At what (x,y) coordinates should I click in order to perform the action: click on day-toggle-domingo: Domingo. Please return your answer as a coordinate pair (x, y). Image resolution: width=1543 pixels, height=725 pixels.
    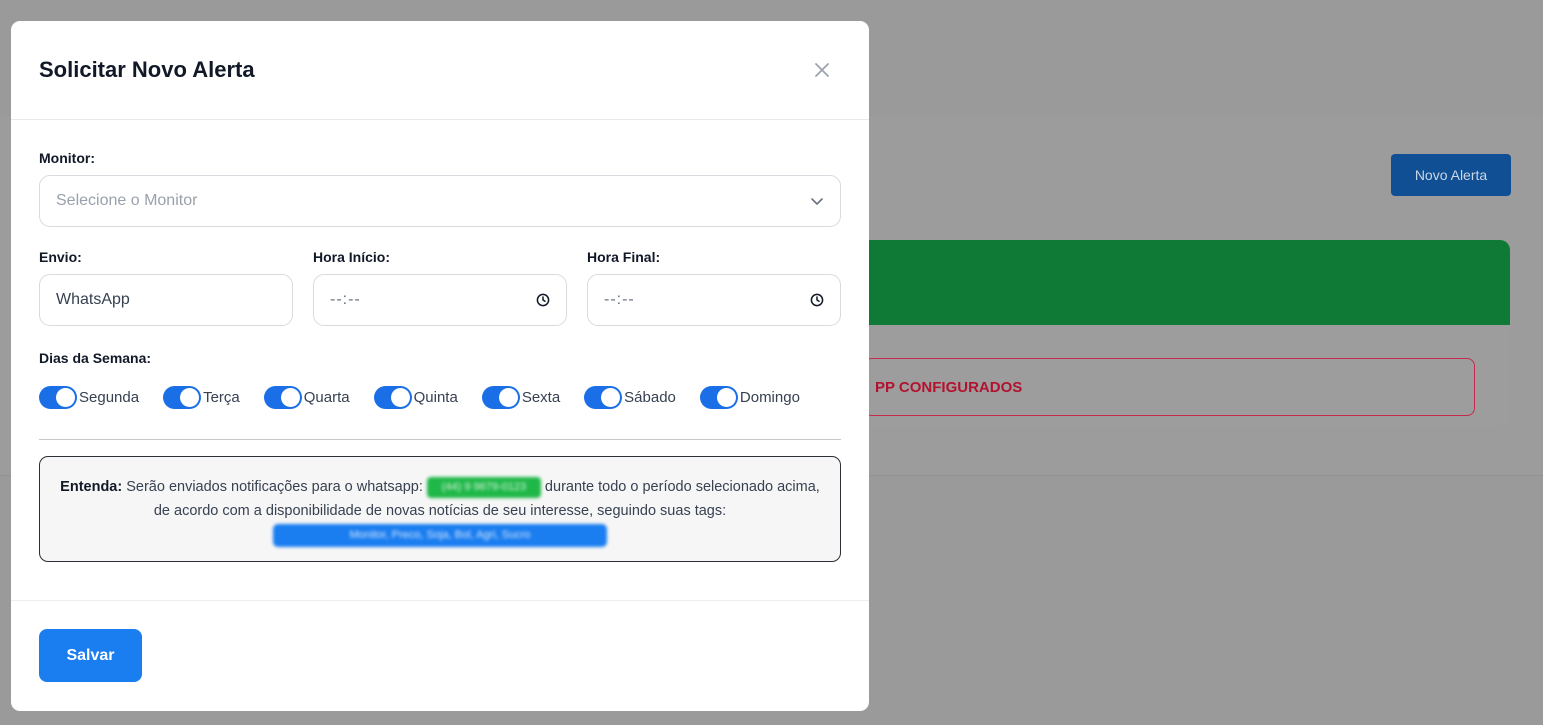
    Looking at the image, I should click on (749, 397).